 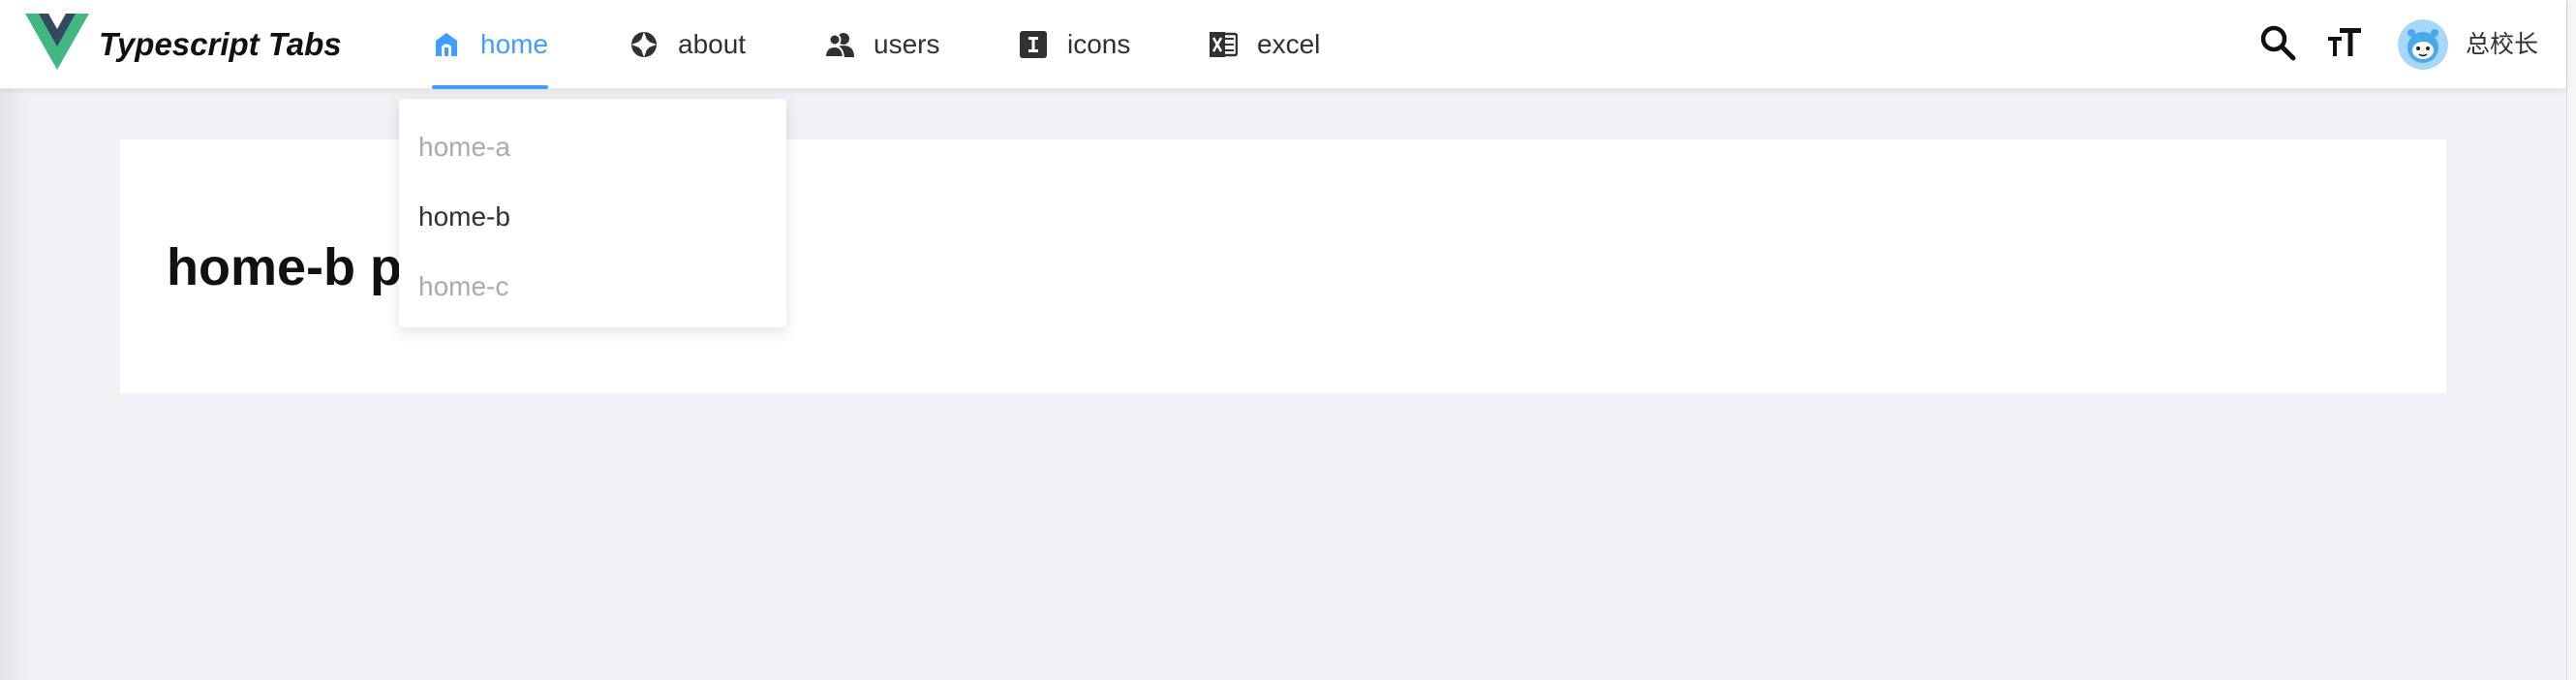 What do you see at coordinates (446, 44) in the screenshot?
I see `home-icon` at bounding box center [446, 44].